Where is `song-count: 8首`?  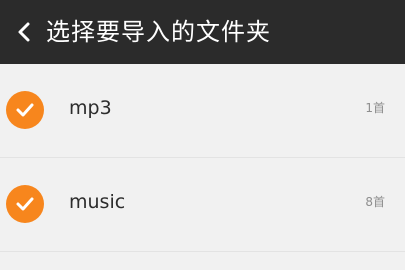 song-count: 8首 is located at coordinates (375, 202).